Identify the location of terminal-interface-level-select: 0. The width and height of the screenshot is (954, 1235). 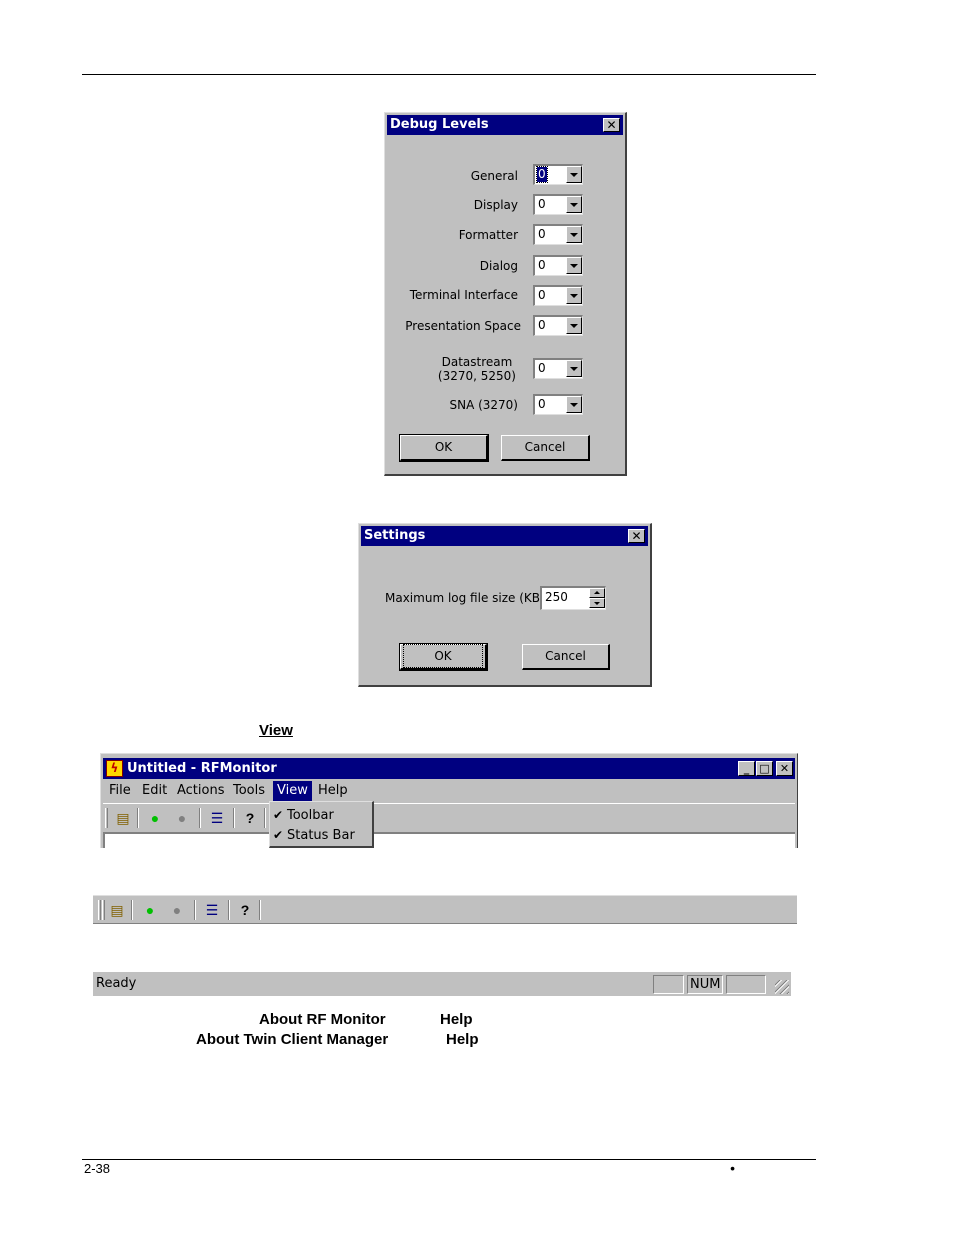
(558, 295).